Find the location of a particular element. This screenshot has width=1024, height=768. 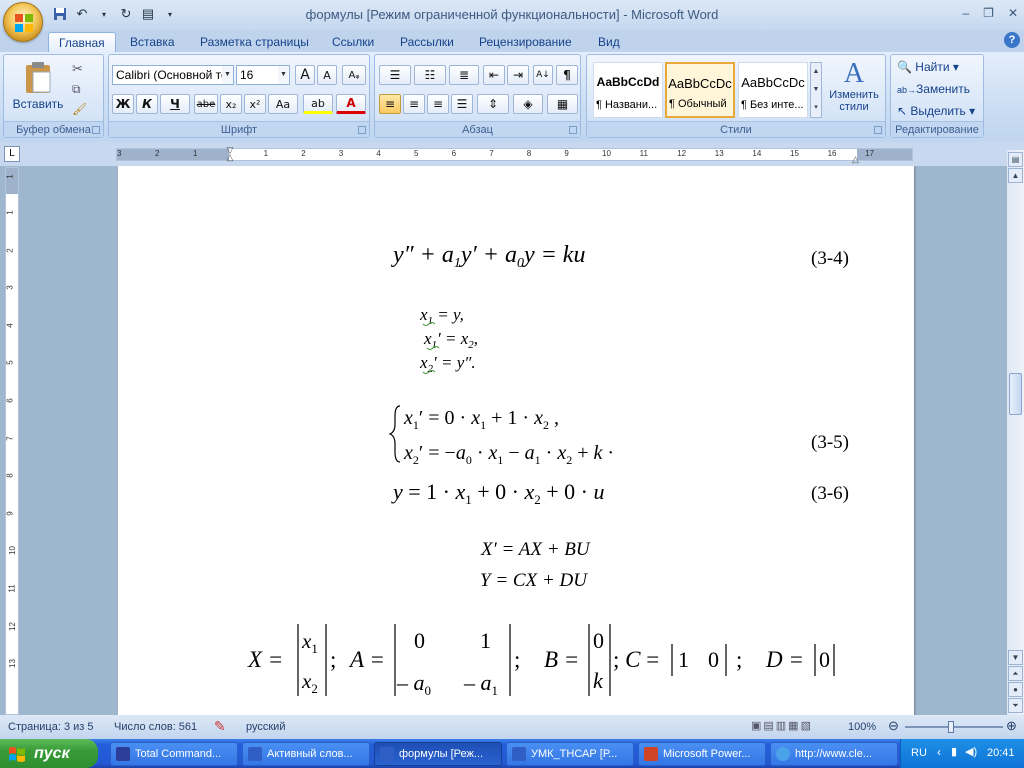

bold-button: Ж is located at coordinates (123, 104).